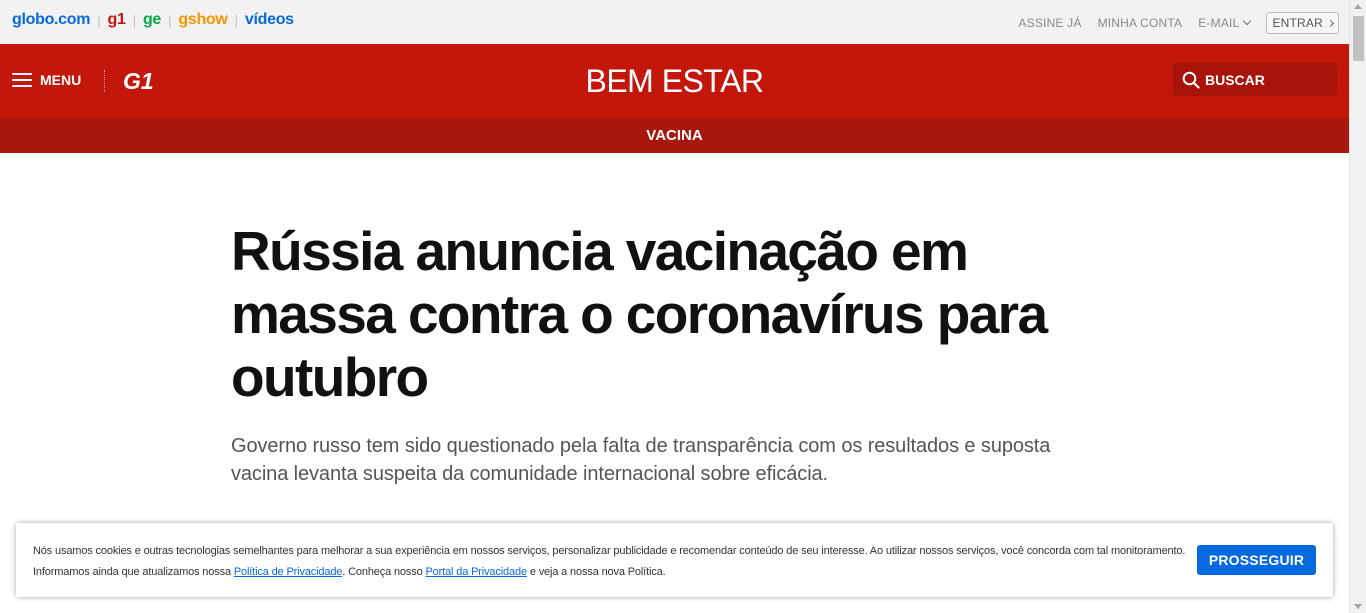 Image resolution: width=1366 pixels, height=613 pixels. I want to click on link-ge: ge, so click(152, 20).